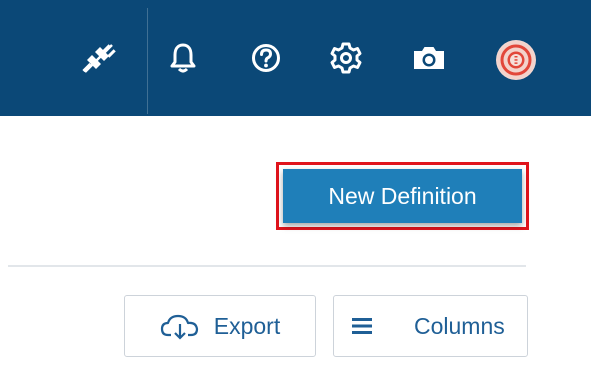 The width and height of the screenshot is (591, 385). I want to click on cloud-download-icon, so click(179, 327).